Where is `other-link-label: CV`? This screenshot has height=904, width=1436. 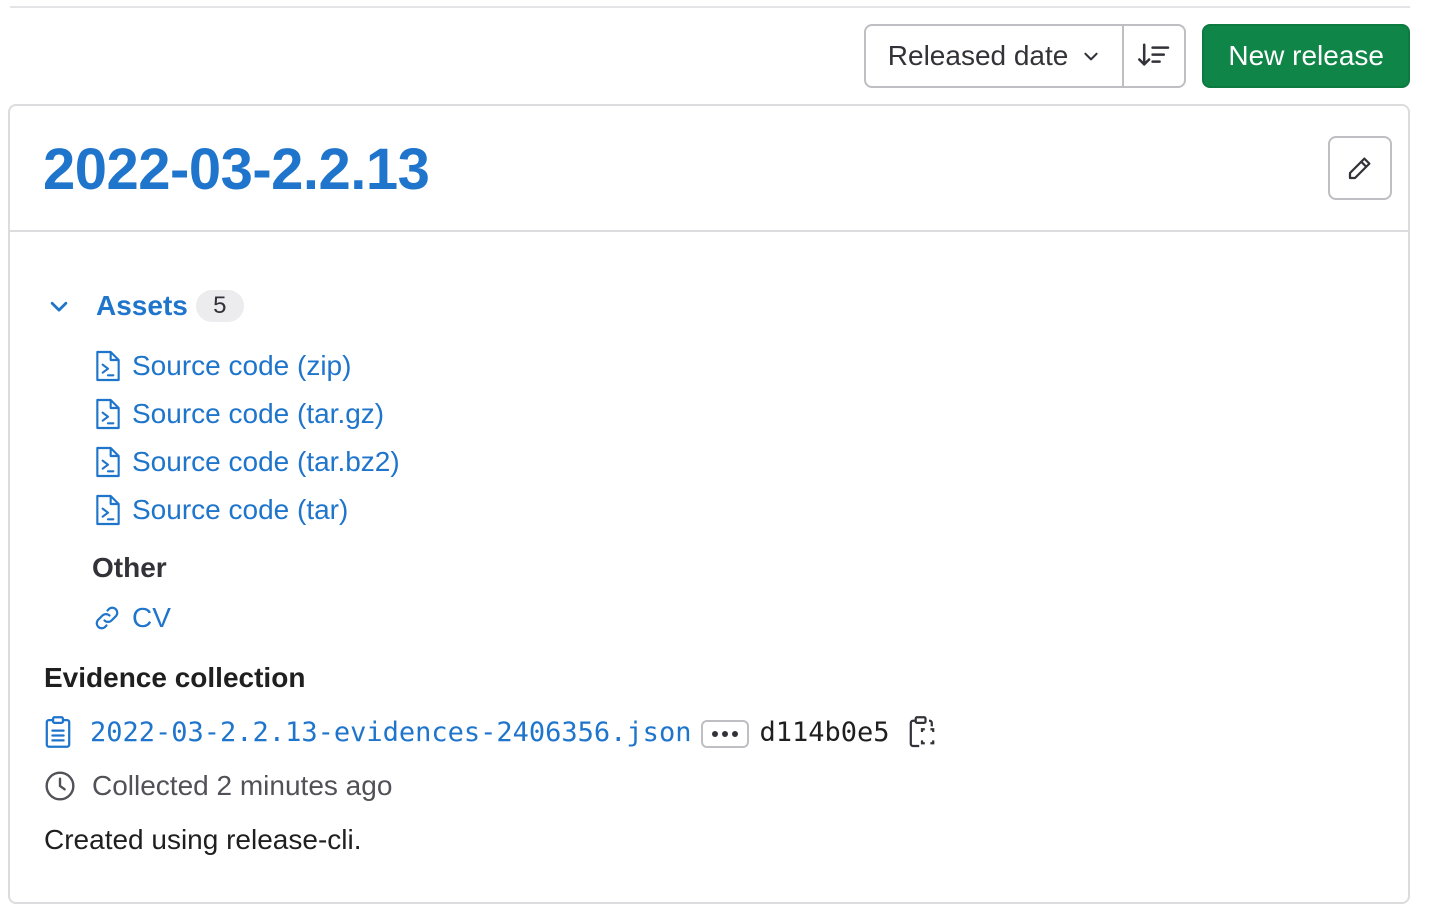
other-link-label: CV is located at coordinates (151, 617).